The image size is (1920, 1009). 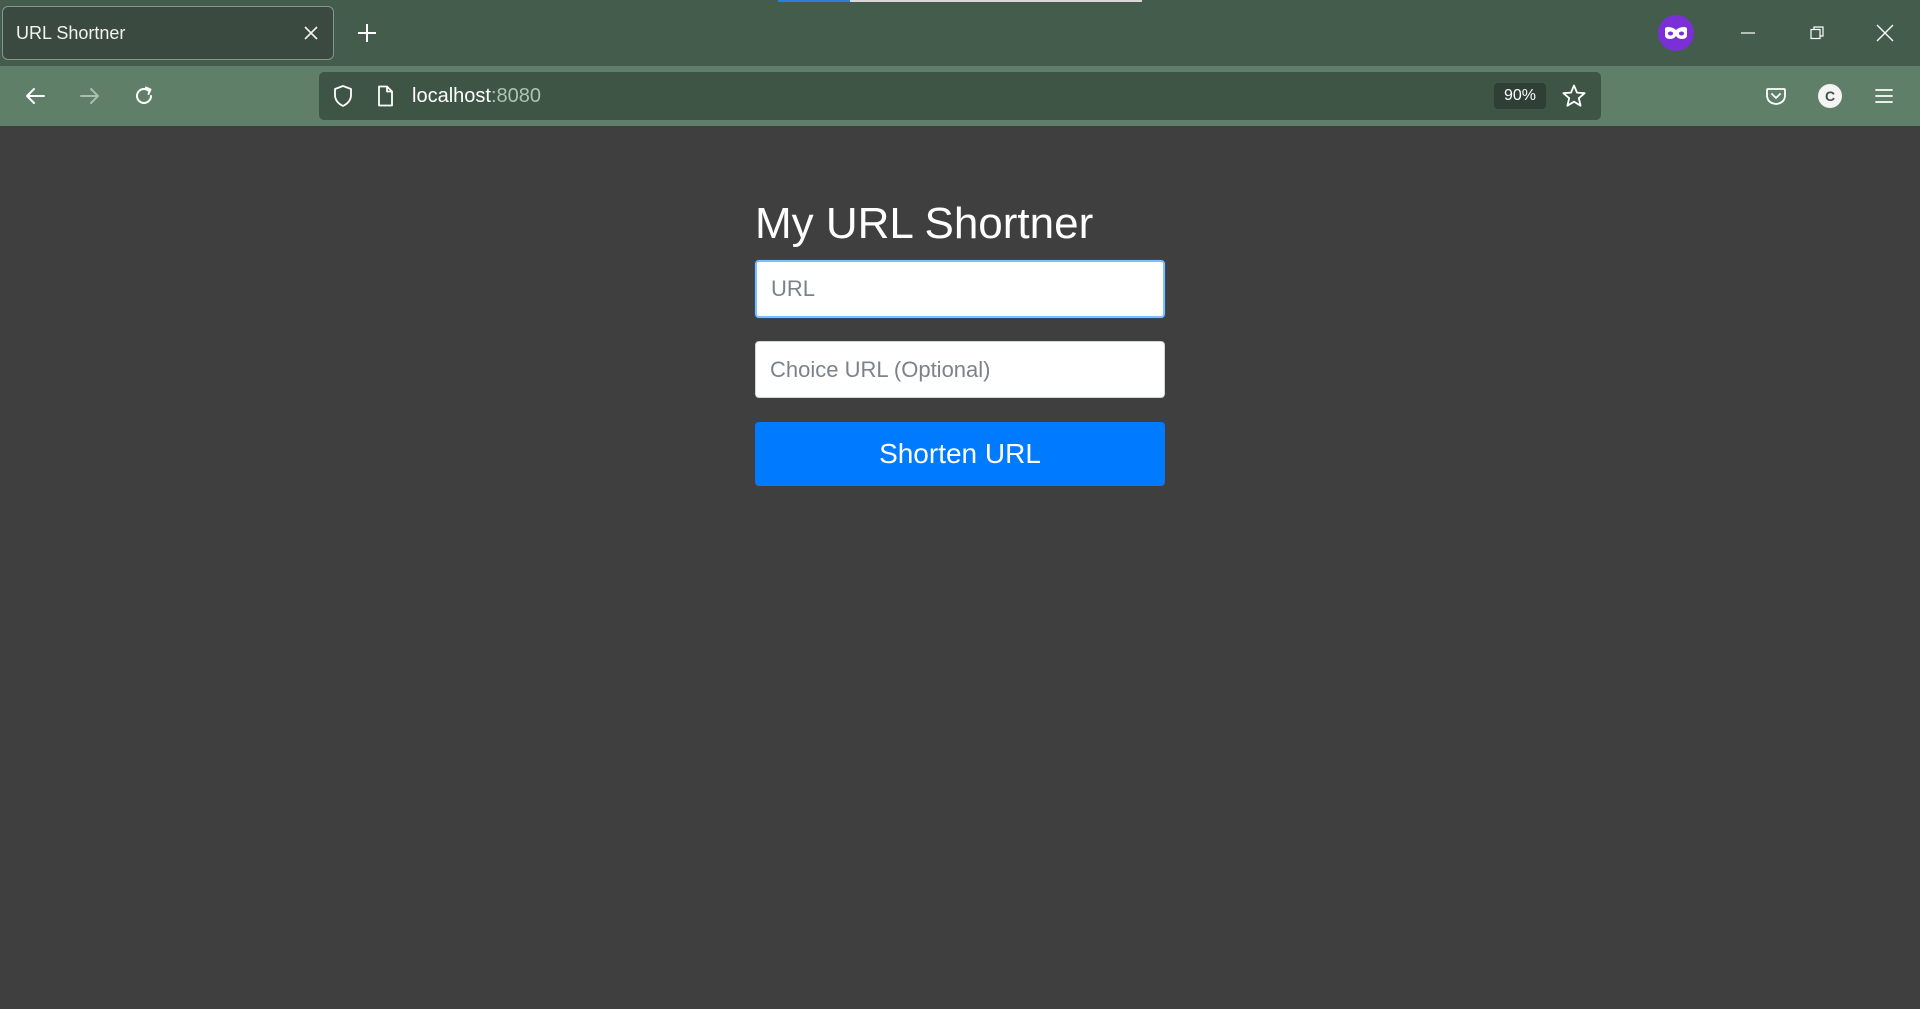 I want to click on back-button, so click(x=35, y=96).